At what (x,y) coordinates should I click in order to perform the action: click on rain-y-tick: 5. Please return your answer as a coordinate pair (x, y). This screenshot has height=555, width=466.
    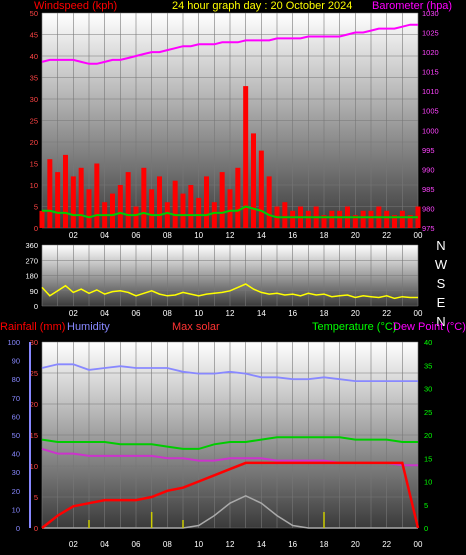
    Looking at the image, I should click on (36, 497).